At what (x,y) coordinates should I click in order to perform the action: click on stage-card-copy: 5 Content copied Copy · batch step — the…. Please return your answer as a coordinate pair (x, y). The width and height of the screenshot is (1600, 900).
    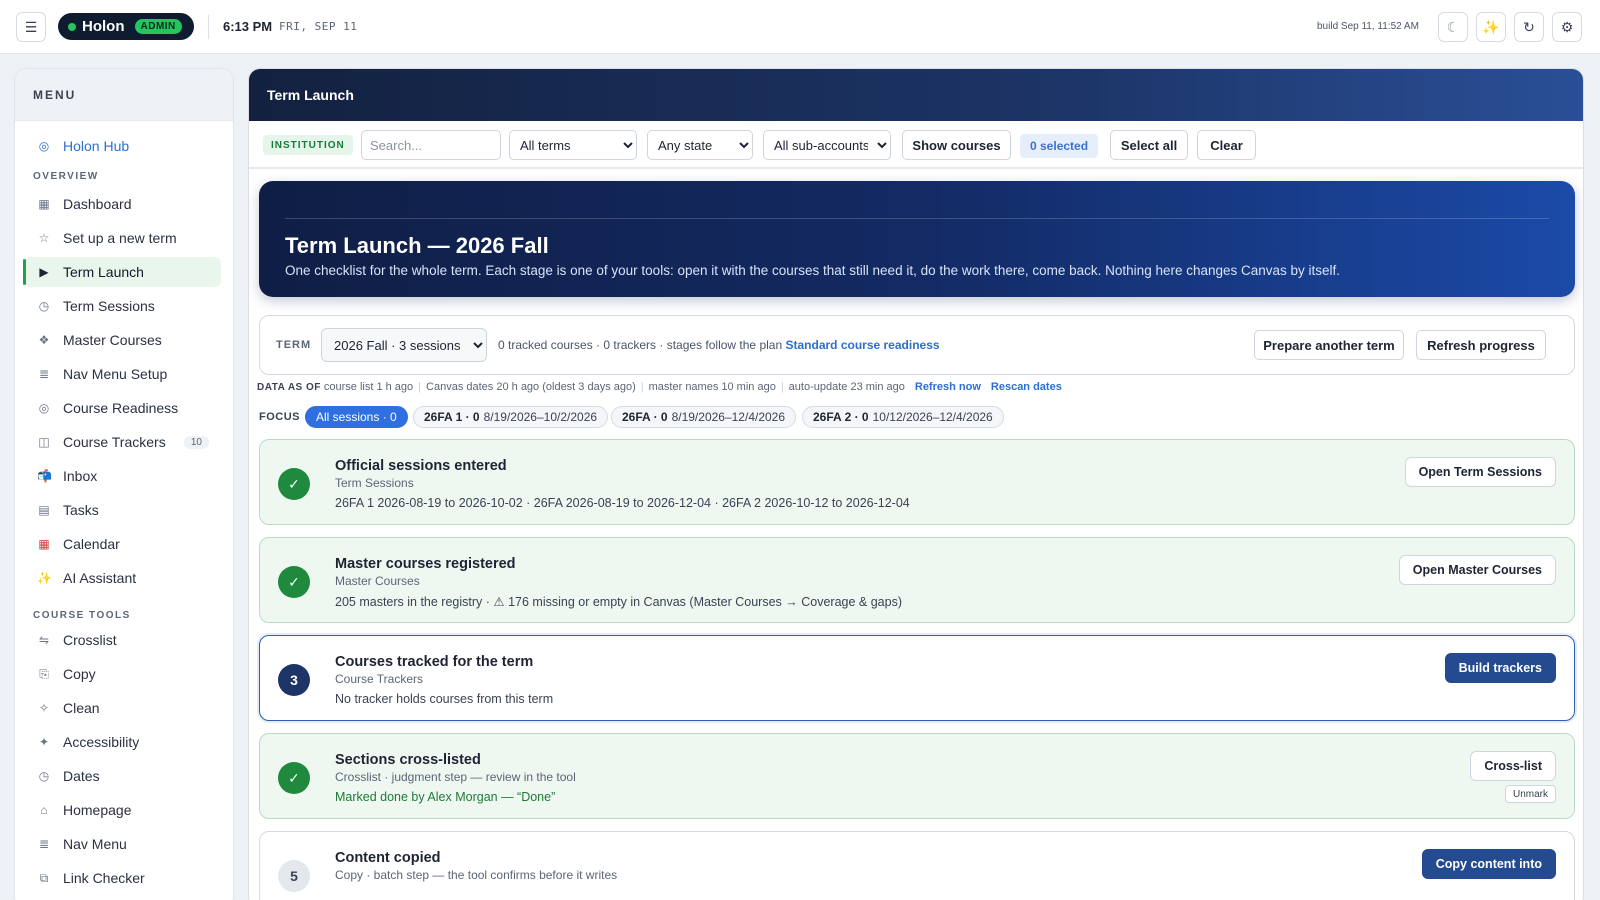
    Looking at the image, I should click on (917, 865).